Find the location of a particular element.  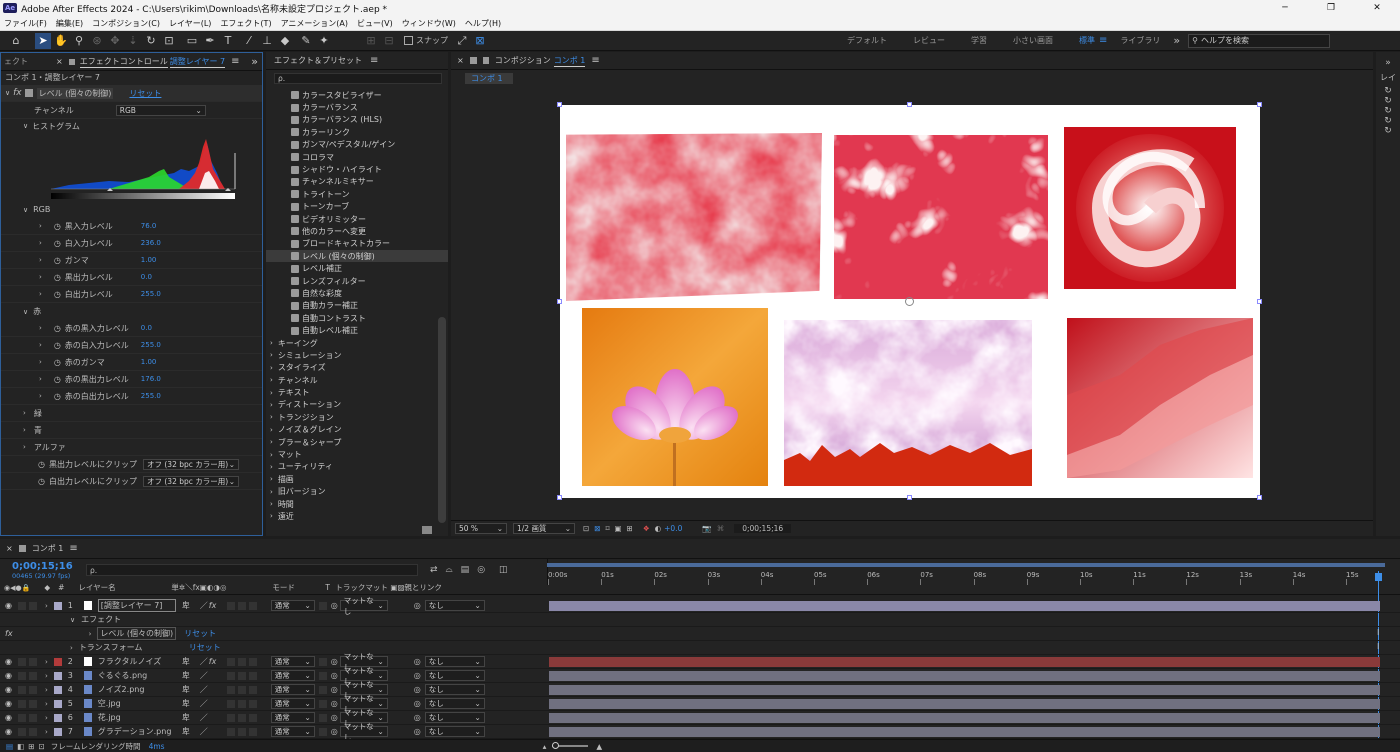

effects-group-chevron-icon: ∨ is located at coordinates (72, 620).